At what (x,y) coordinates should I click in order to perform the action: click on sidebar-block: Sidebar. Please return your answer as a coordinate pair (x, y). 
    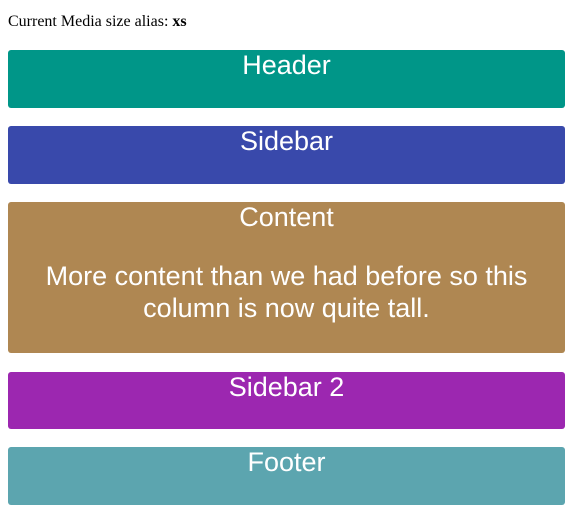
    Looking at the image, I should click on (286, 155).